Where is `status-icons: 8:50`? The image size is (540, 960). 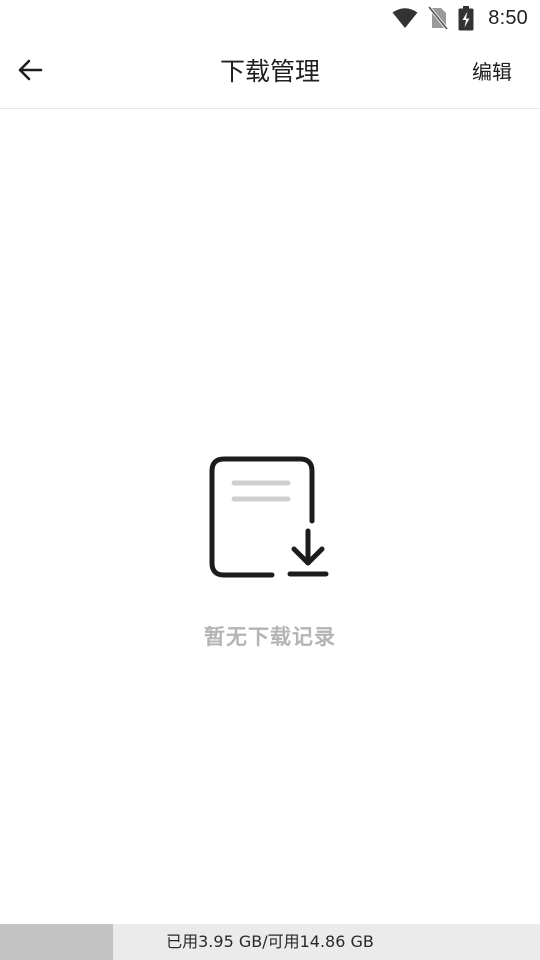
status-icons: 8:50 is located at coordinates (460, 18).